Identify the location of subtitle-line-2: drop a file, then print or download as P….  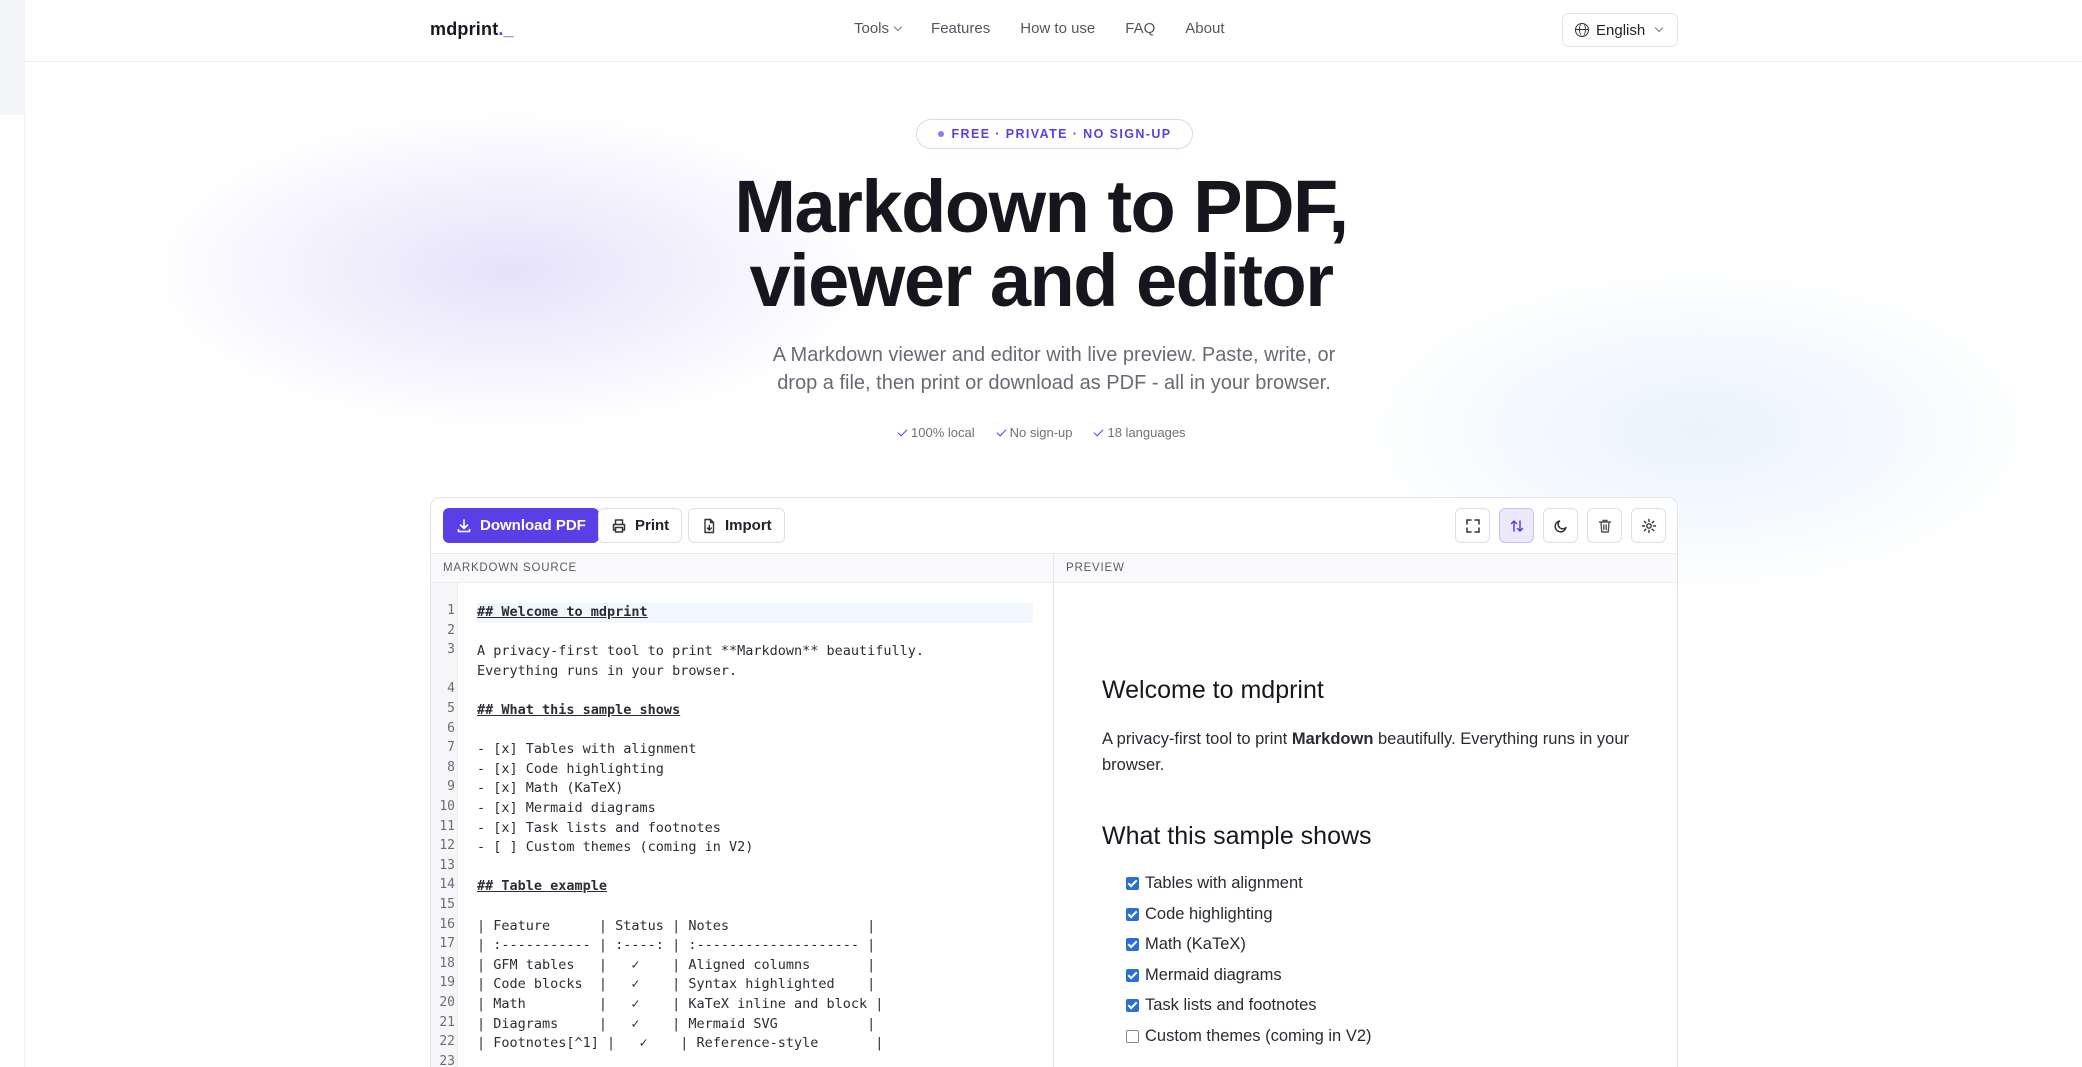
(1054, 383).